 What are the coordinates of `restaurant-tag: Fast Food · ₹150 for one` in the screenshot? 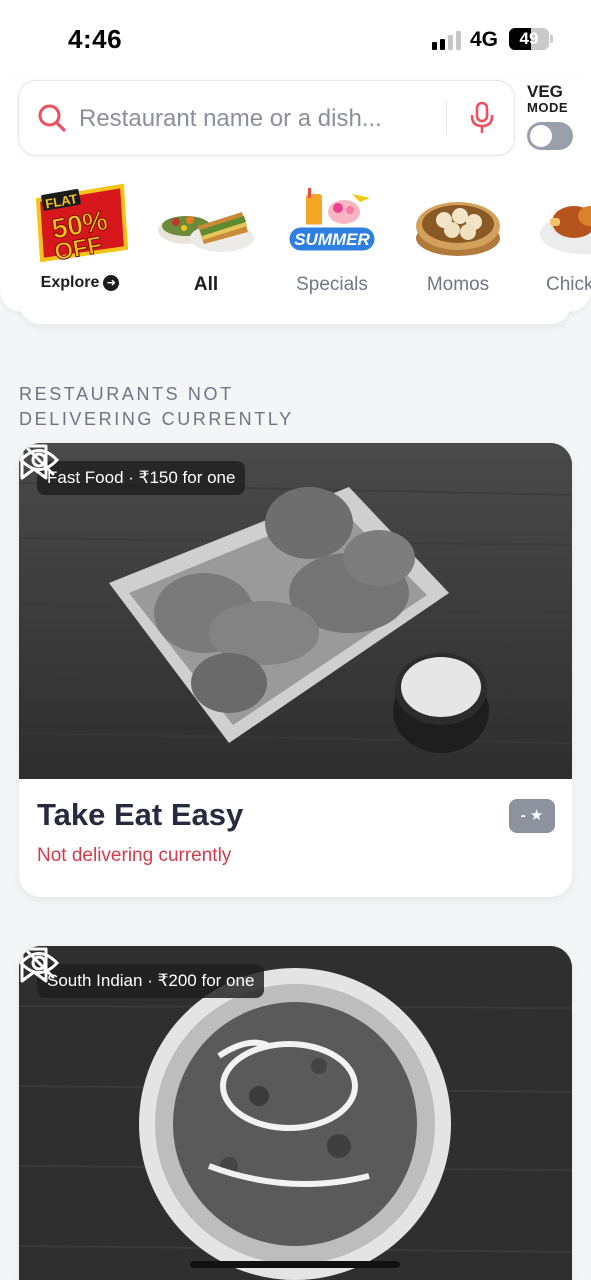 It's located at (141, 478).